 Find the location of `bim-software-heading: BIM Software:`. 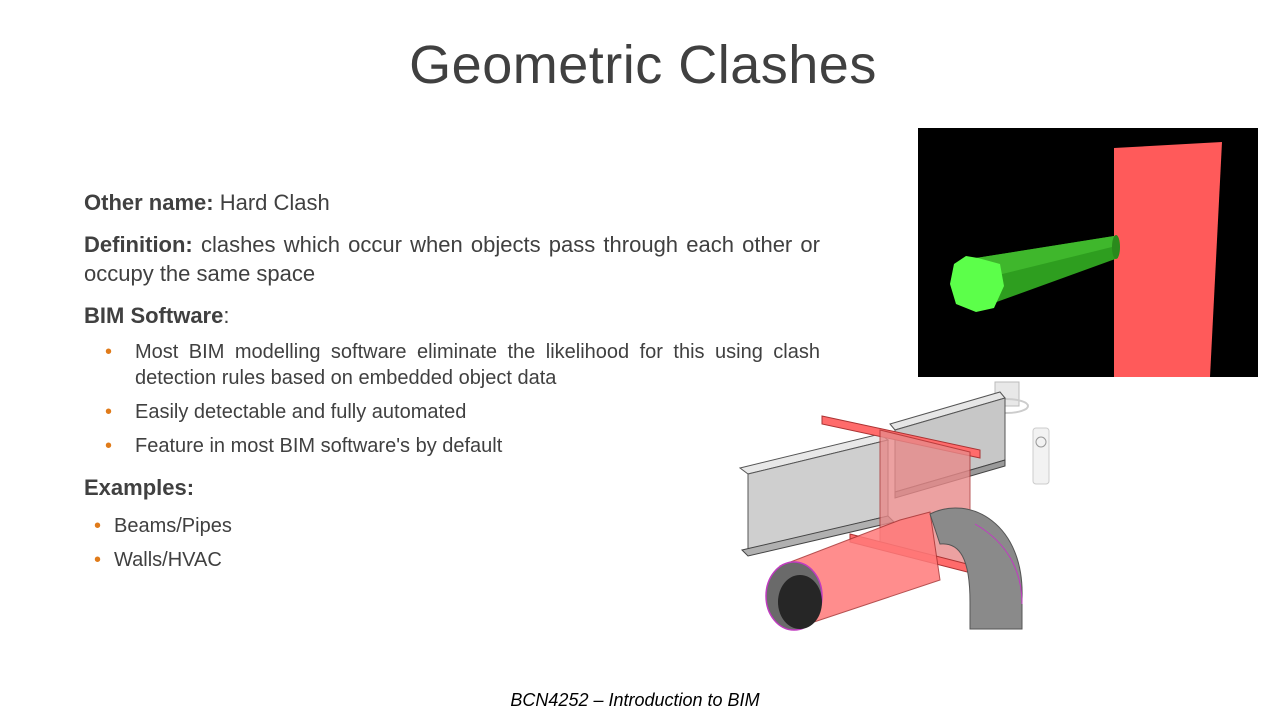

bim-software-heading: BIM Software: is located at coordinates (452, 315).